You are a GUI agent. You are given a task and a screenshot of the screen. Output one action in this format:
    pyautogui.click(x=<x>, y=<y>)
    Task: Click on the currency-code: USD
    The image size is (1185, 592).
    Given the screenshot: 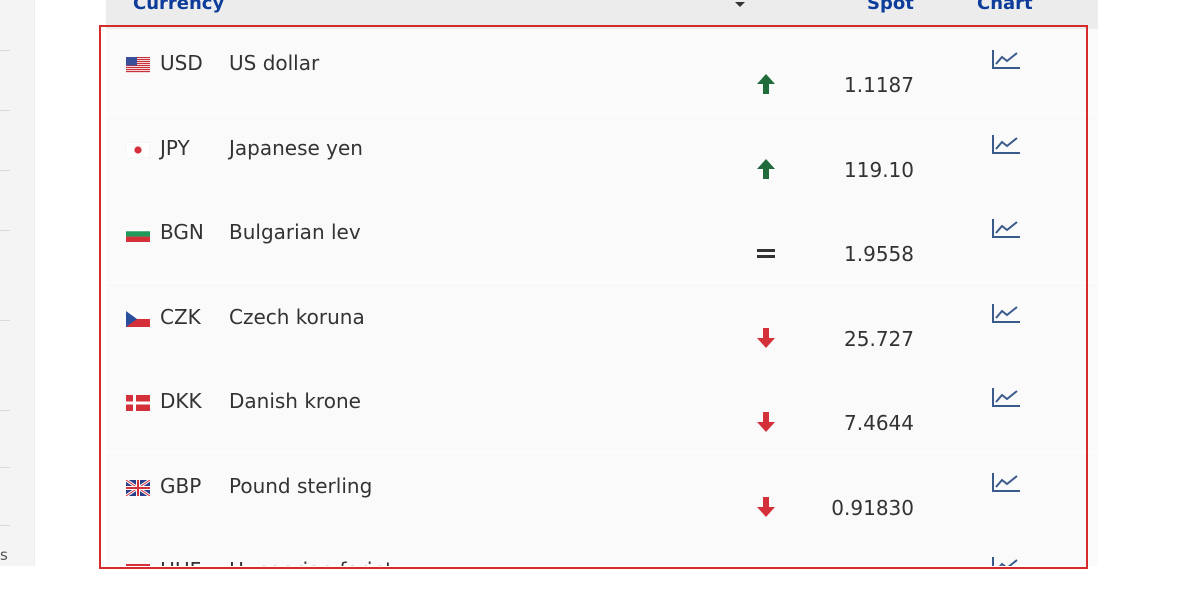 What is the action you would take?
    pyautogui.click(x=181, y=63)
    